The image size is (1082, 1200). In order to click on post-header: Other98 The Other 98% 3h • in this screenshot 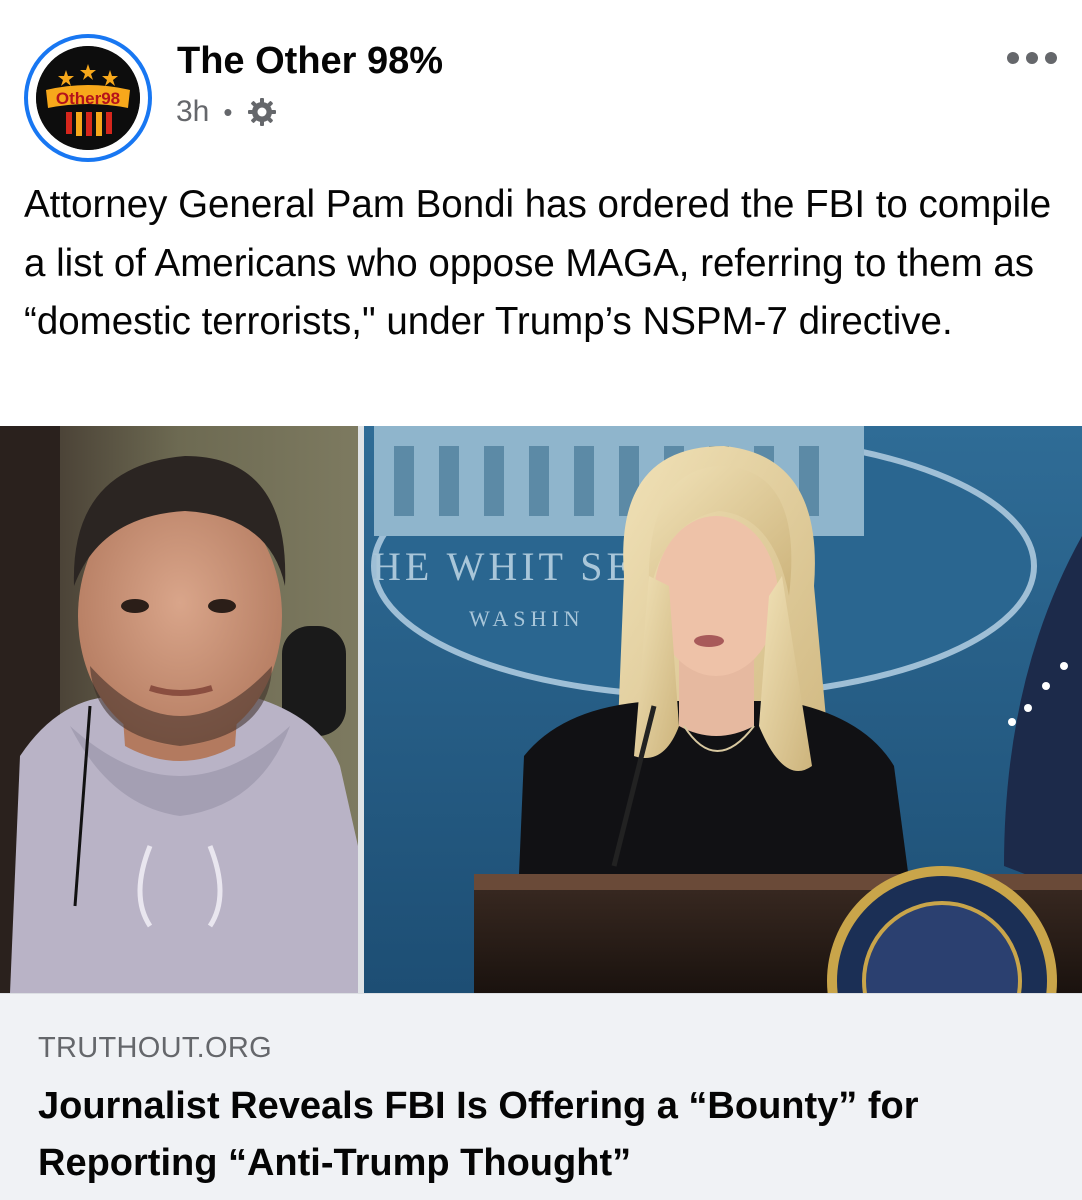, I will do `click(541, 81)`.